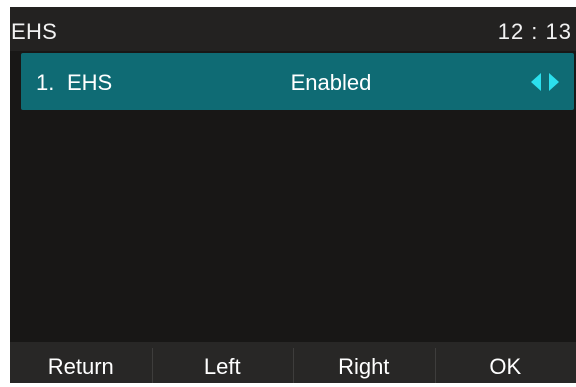 The height and width of the screenshot is (387, 576). Describe the element at coordinates (331, 82) in the screenshot. I see `list-item-value: Enabled` at that location.